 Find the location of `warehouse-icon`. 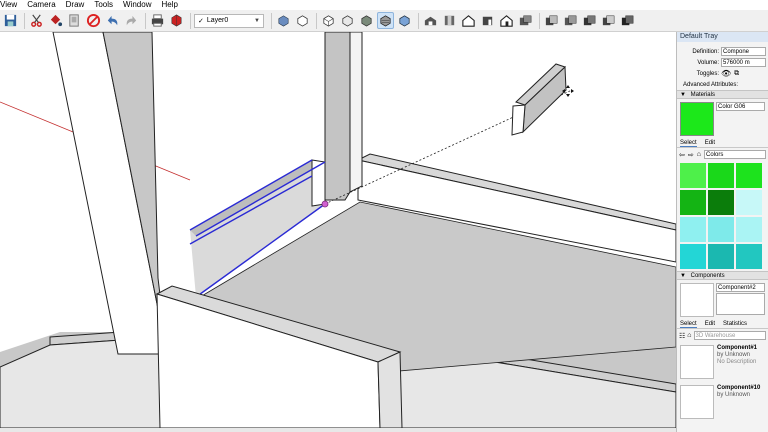

warehouse-icon is located at coordinates (404, 20).